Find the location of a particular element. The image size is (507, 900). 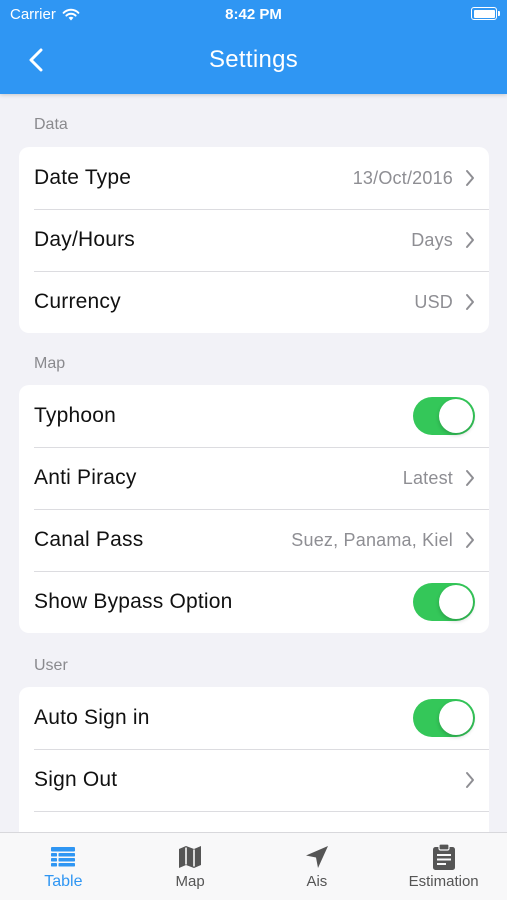

tab-table: Table is located at coordinates (63, 866).